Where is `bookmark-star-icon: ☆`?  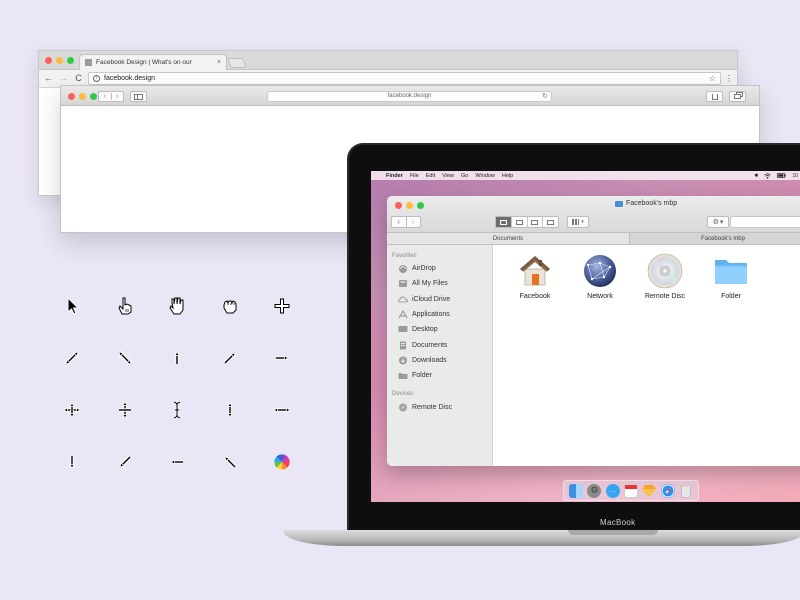 bookmark-star-icon: ☆ is located at coordinates (712, 78).